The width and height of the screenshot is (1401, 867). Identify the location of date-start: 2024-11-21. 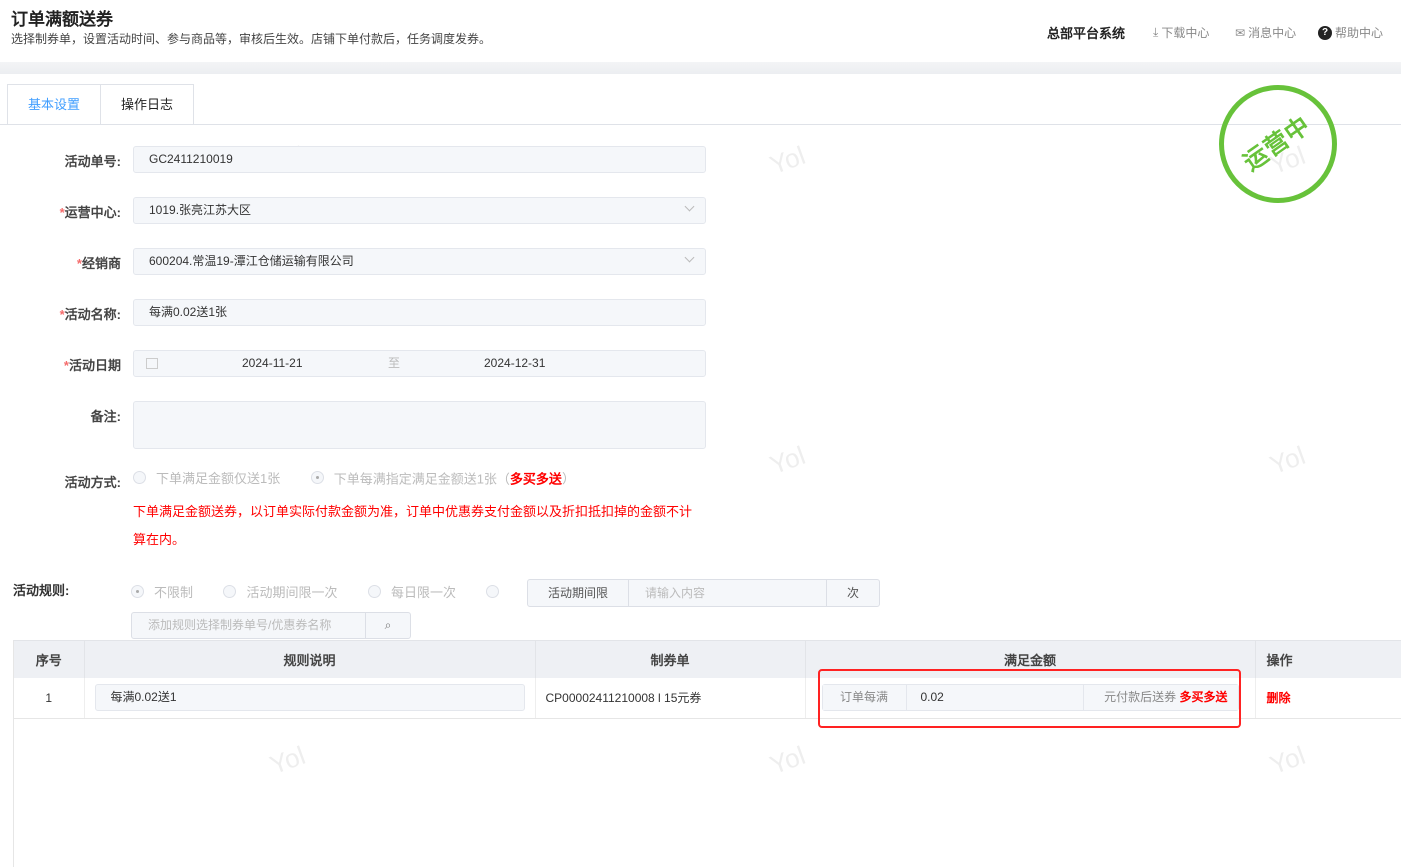
(272, 363).